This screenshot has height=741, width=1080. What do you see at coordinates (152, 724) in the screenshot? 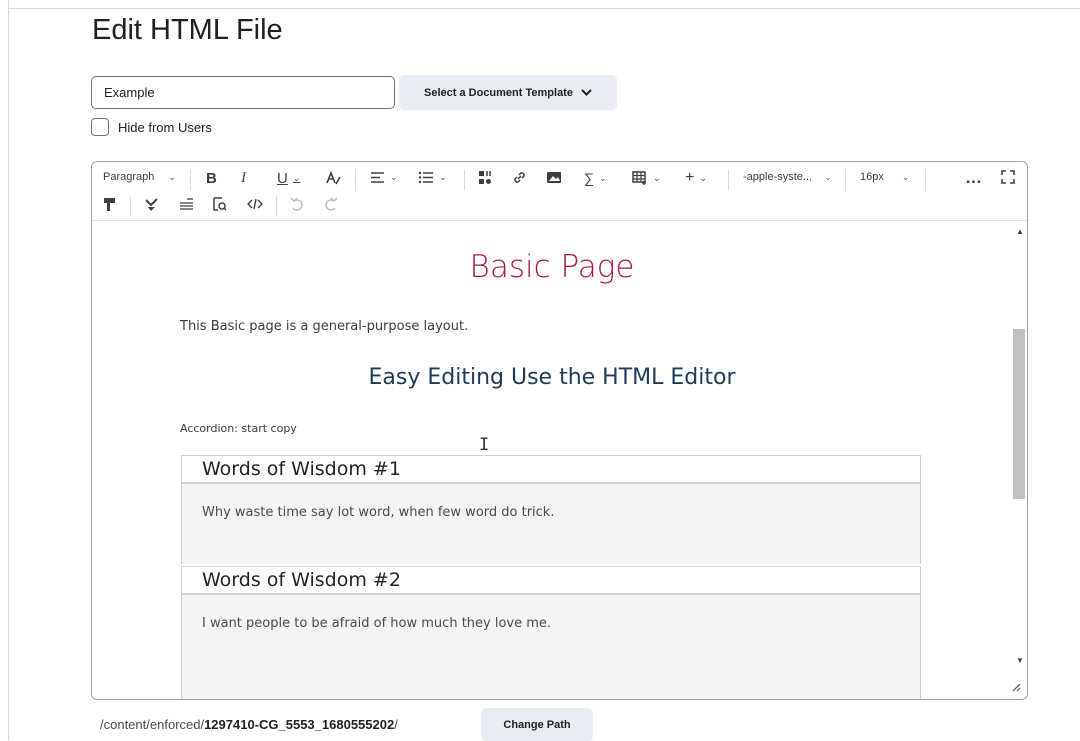
I see `path-prefix: /content/enforced/` at bounding box center [152, 724].